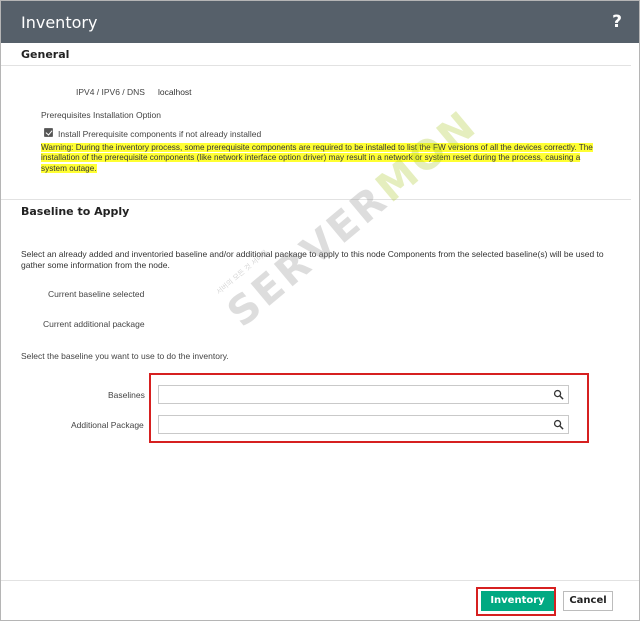  What do you see at coordinates (617, 22) in the screenshot?
I see `help-icon: ?` at bounding box center [617, 22].